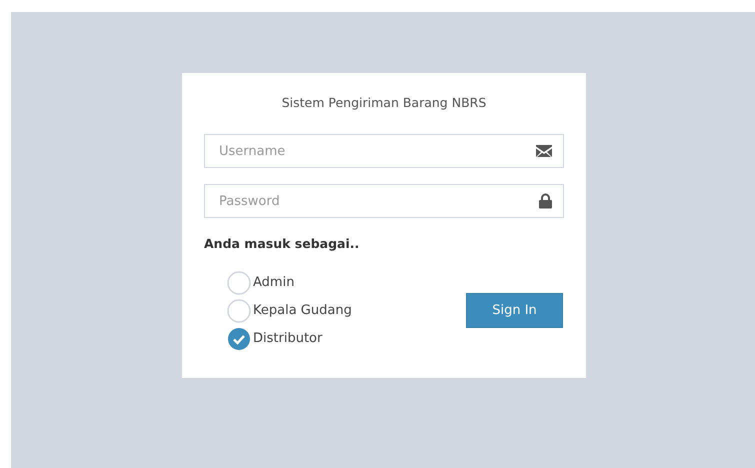 This screenshot has width=755, height=468. What do you see at coordinates (384, 103) in the screenshot?
I see `app-title: Sistem Pengiriman Barang NBRS` at bounding box center [384, 103].